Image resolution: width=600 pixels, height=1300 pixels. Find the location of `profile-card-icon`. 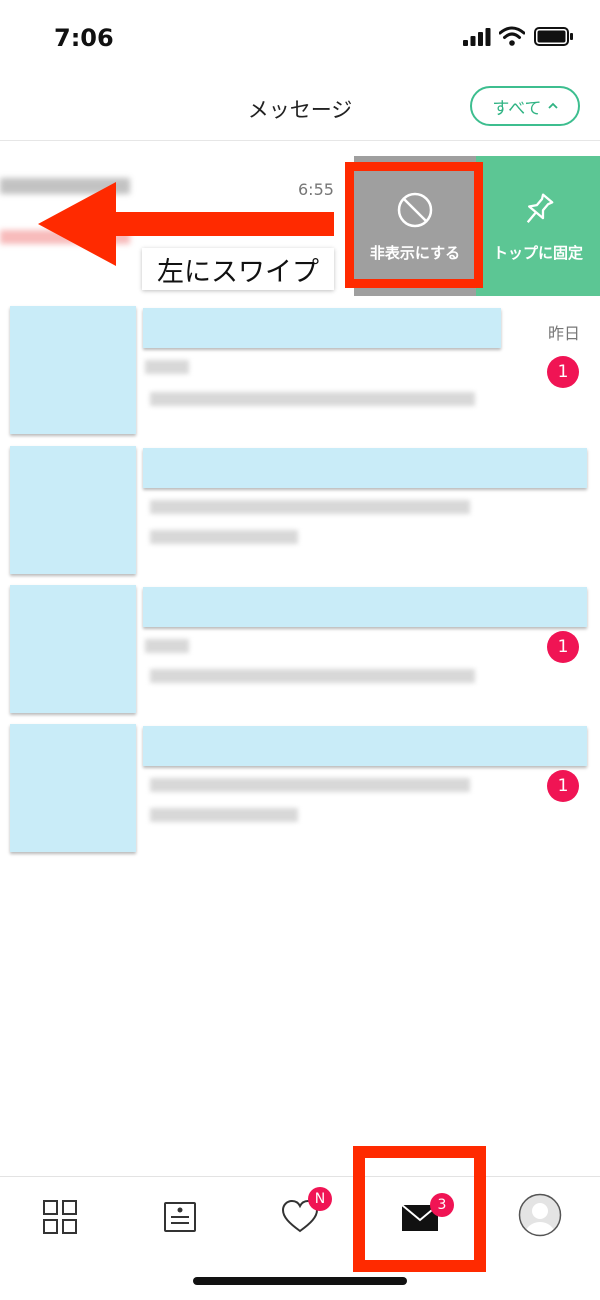

profile-card-icon is located at coordinates (180, 1217).